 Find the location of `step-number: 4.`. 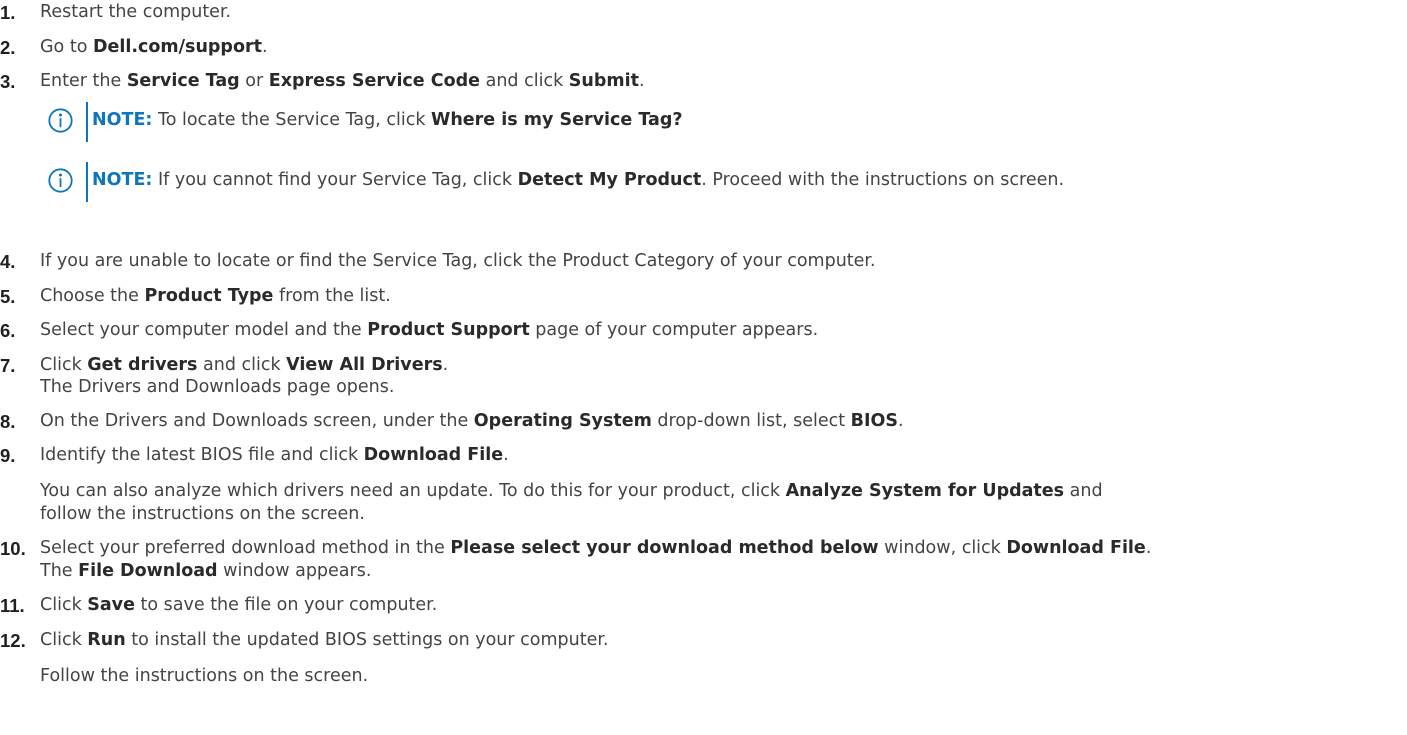

step-number: 4. is located at coordinates (8, 261).